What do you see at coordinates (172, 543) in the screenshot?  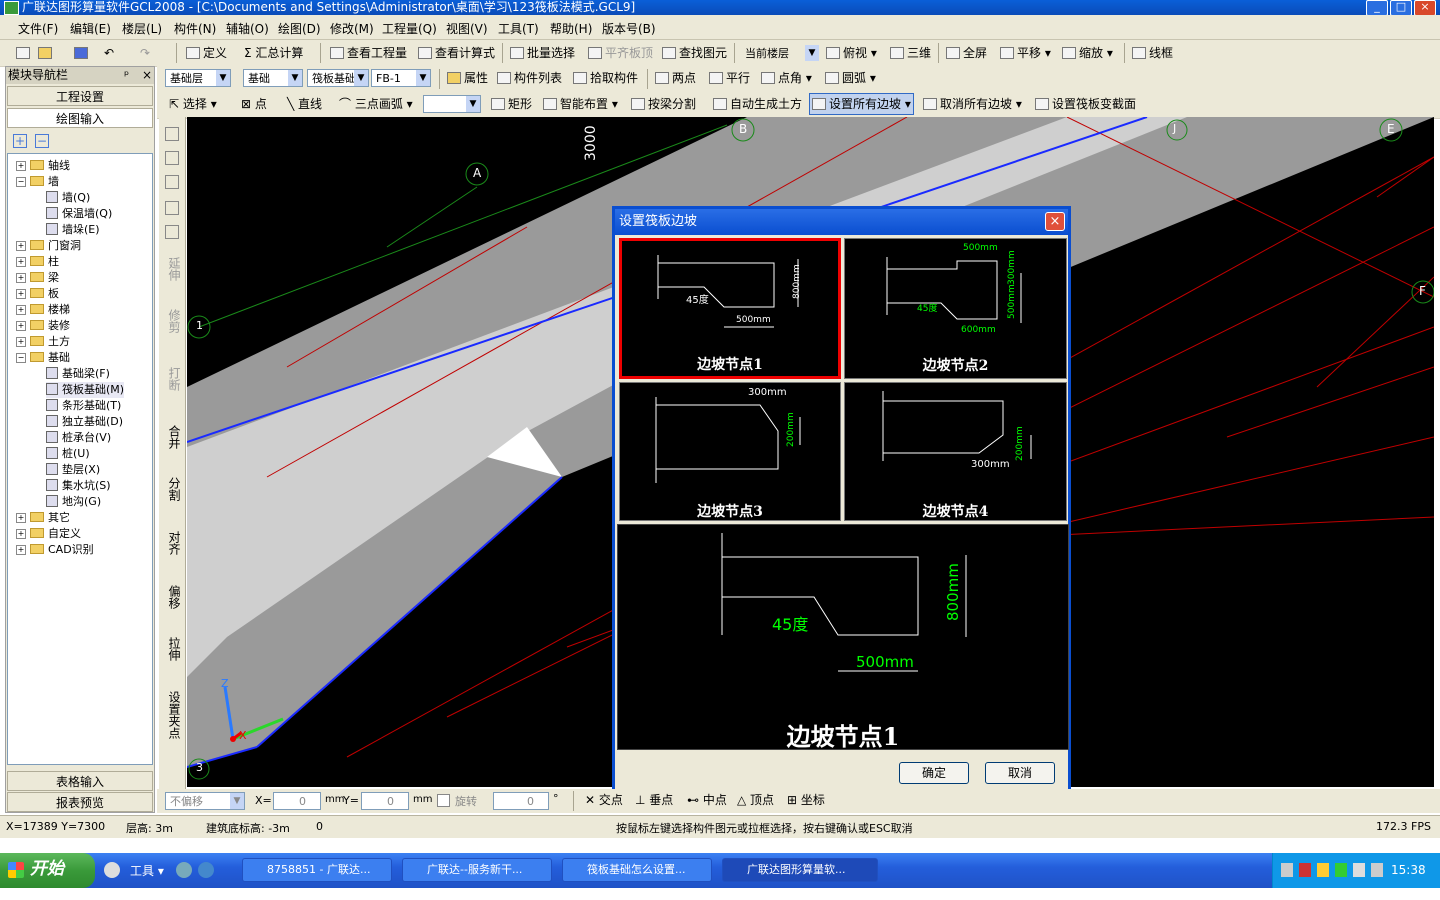 I see `vtool-button: 对齐` at bounding box center [172, 543].